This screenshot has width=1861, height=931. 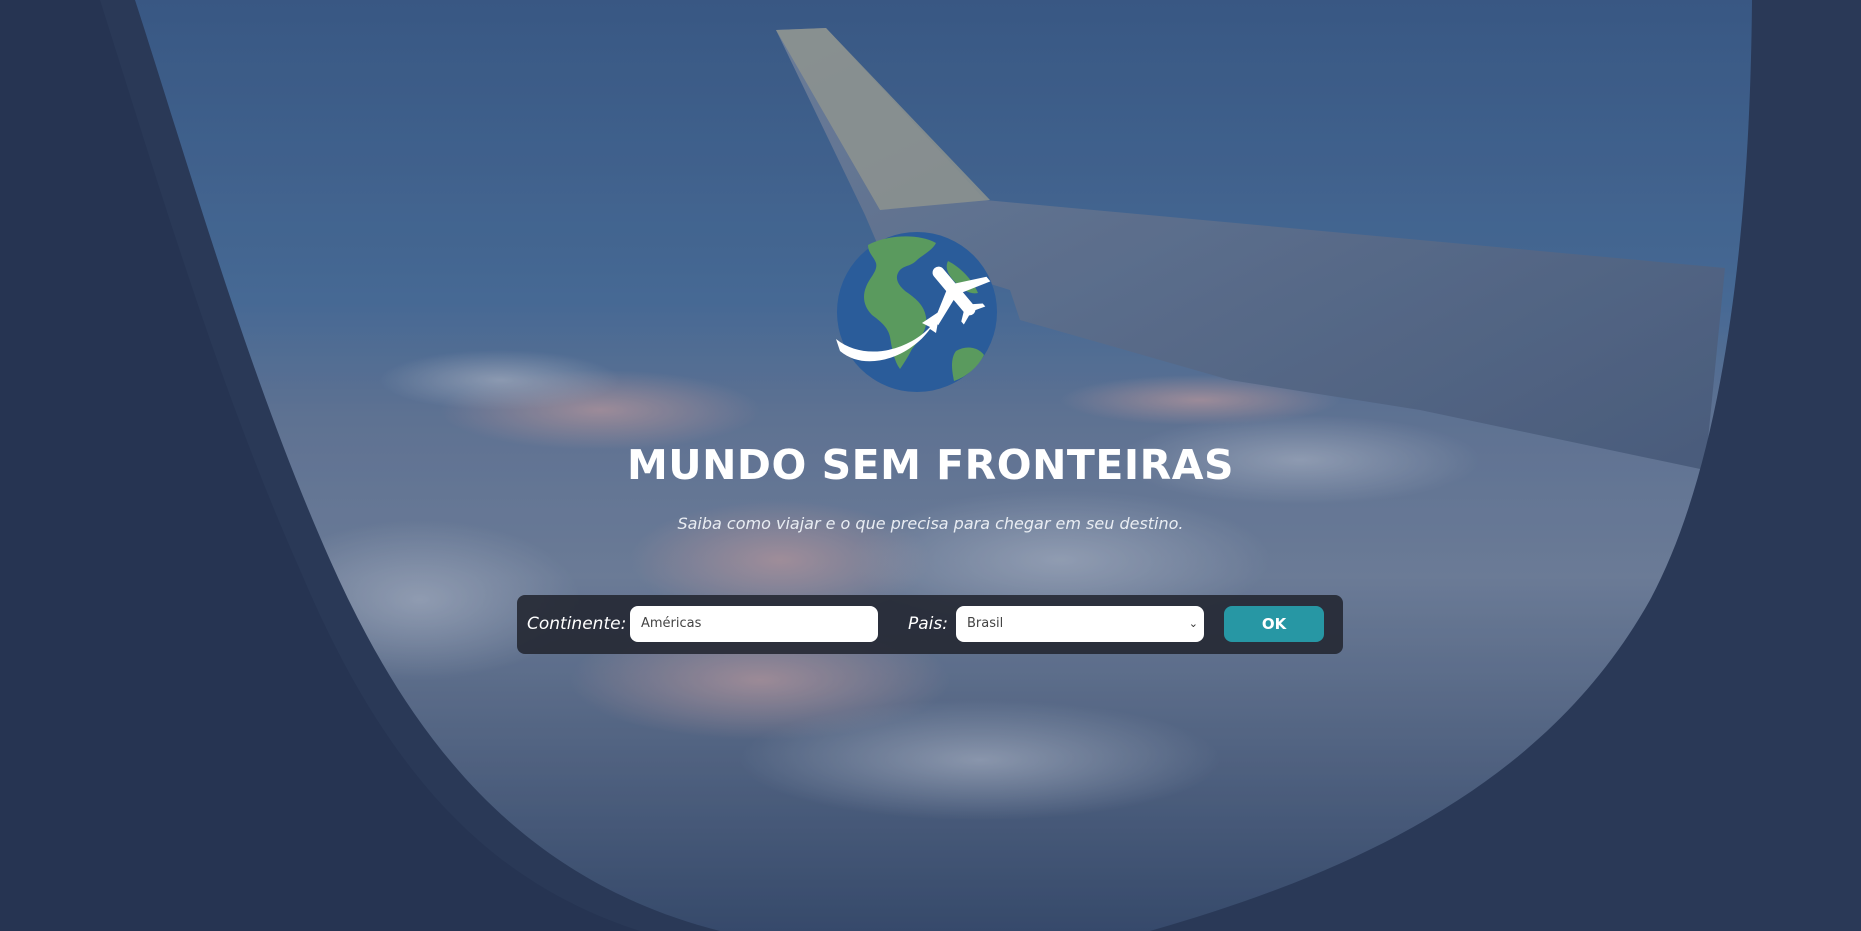 I want to click on ok-button: OK, so click(x=1274, y=624).